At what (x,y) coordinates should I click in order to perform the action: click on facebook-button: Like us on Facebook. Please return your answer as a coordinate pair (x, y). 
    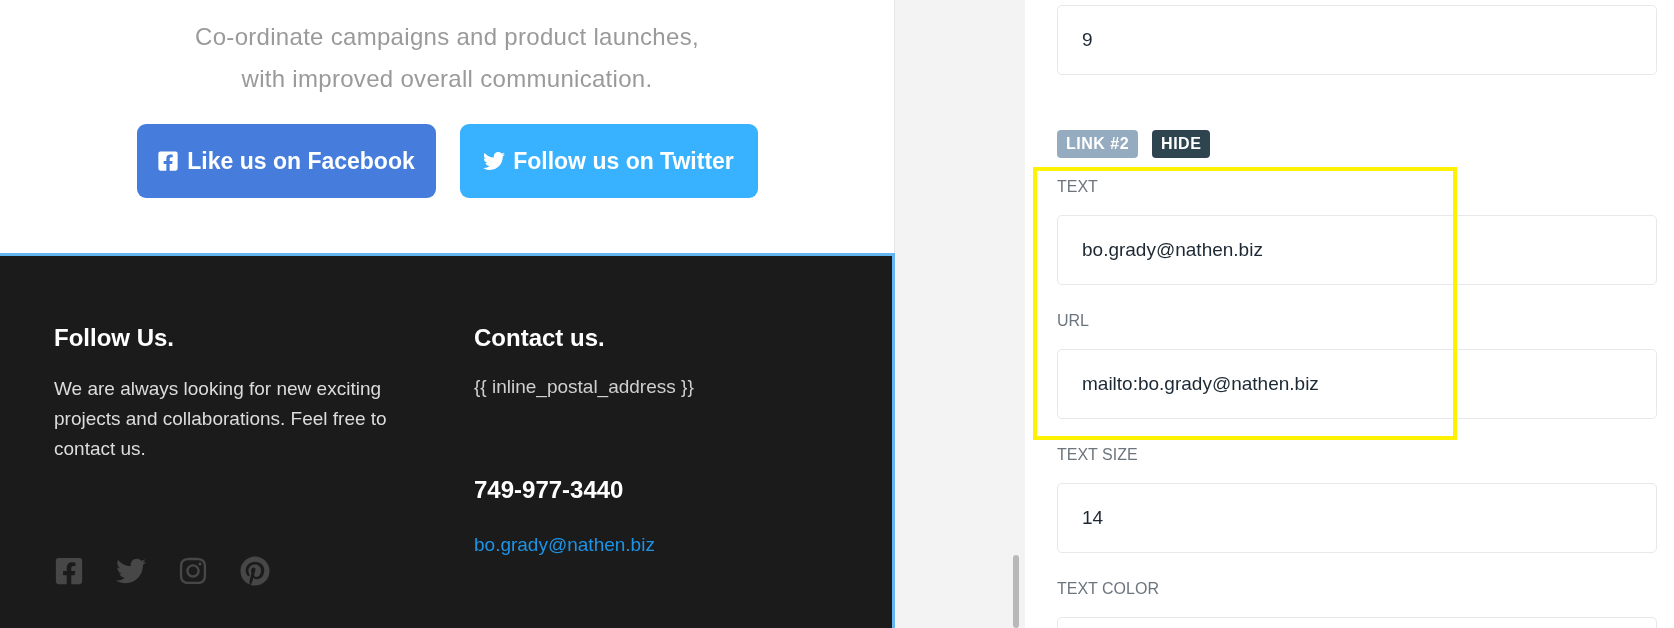
    Looking at the image, I should click on (286, 161).